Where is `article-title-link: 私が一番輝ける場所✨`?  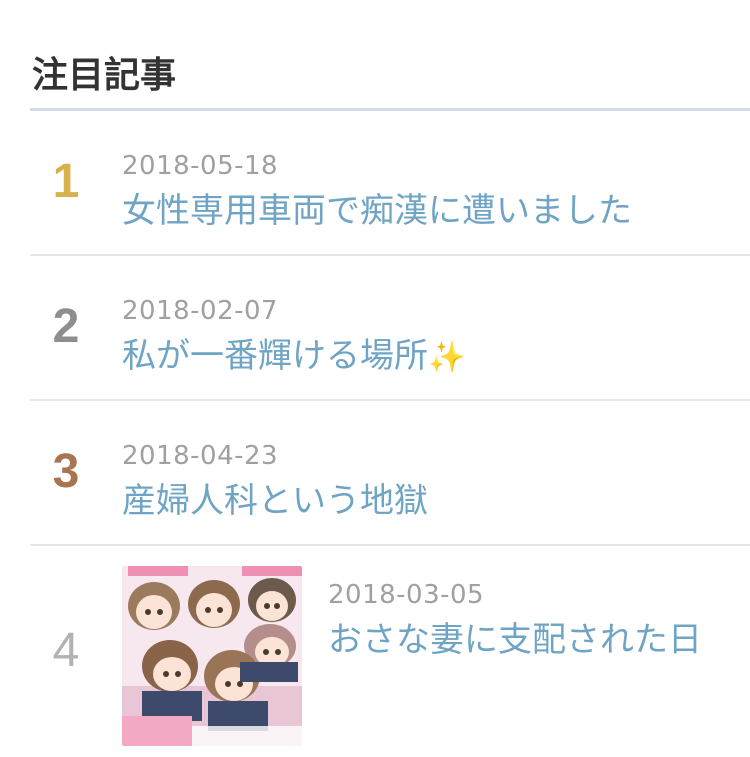
article-title-link: 私が一番輝ける場所✨ is located at coordinates (293, 357).